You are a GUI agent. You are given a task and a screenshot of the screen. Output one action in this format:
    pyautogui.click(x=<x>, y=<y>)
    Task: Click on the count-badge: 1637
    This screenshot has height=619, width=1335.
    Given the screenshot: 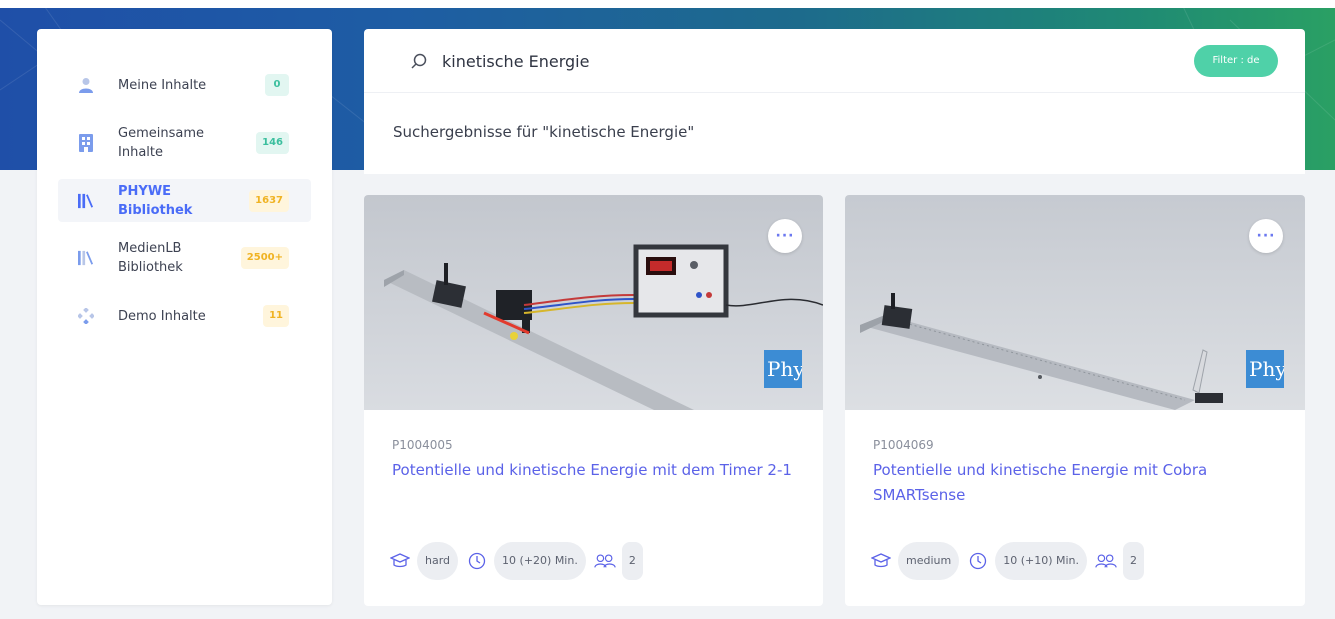 What is the action you would take?
    pyautogui.click(x=269, y=200)
    